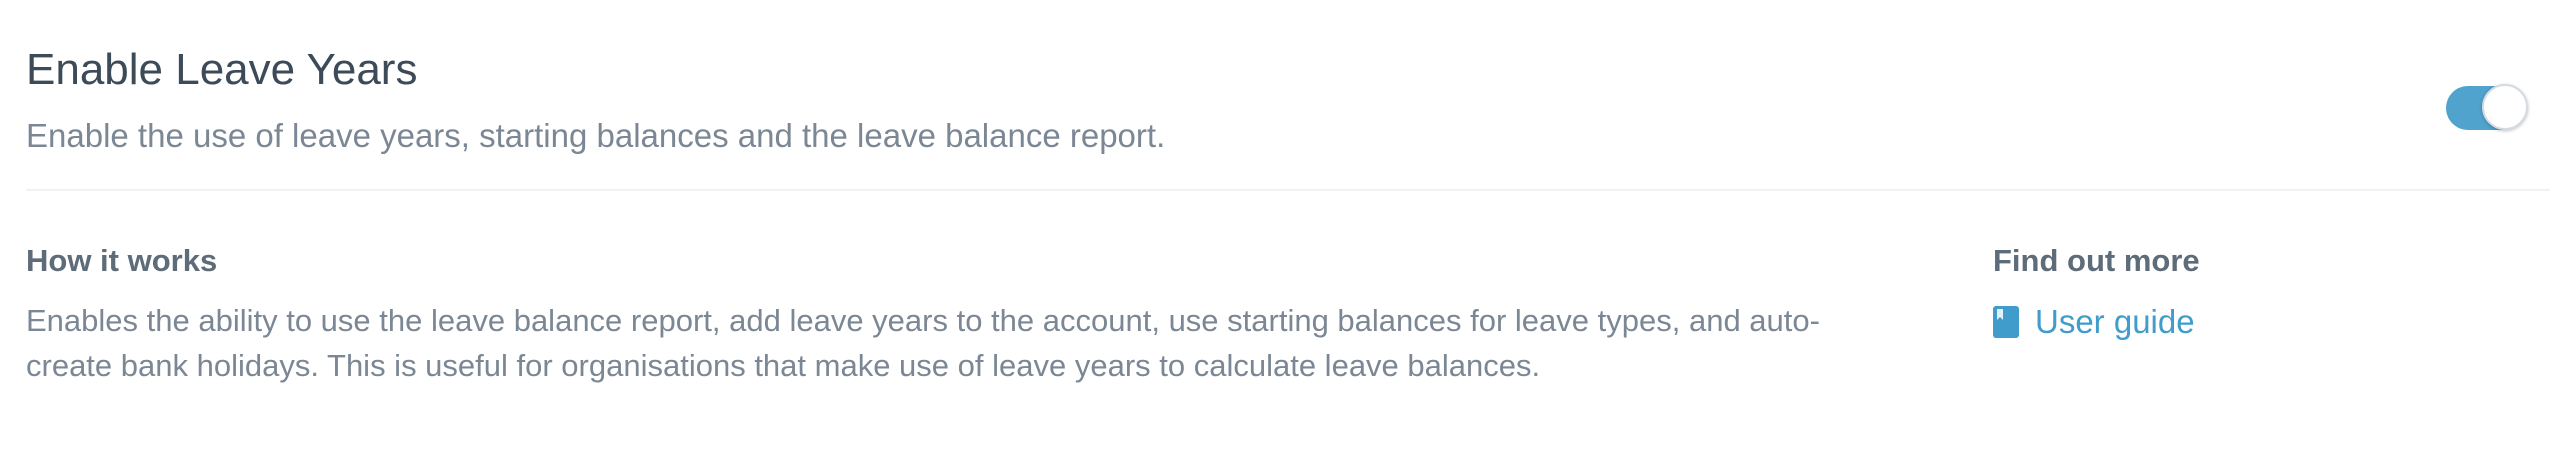  What do you see at coordinates (2096, 292) in the screenshot?
I see `find-out-more-section: Find out more User guide` at bounding box center [2096, 292].